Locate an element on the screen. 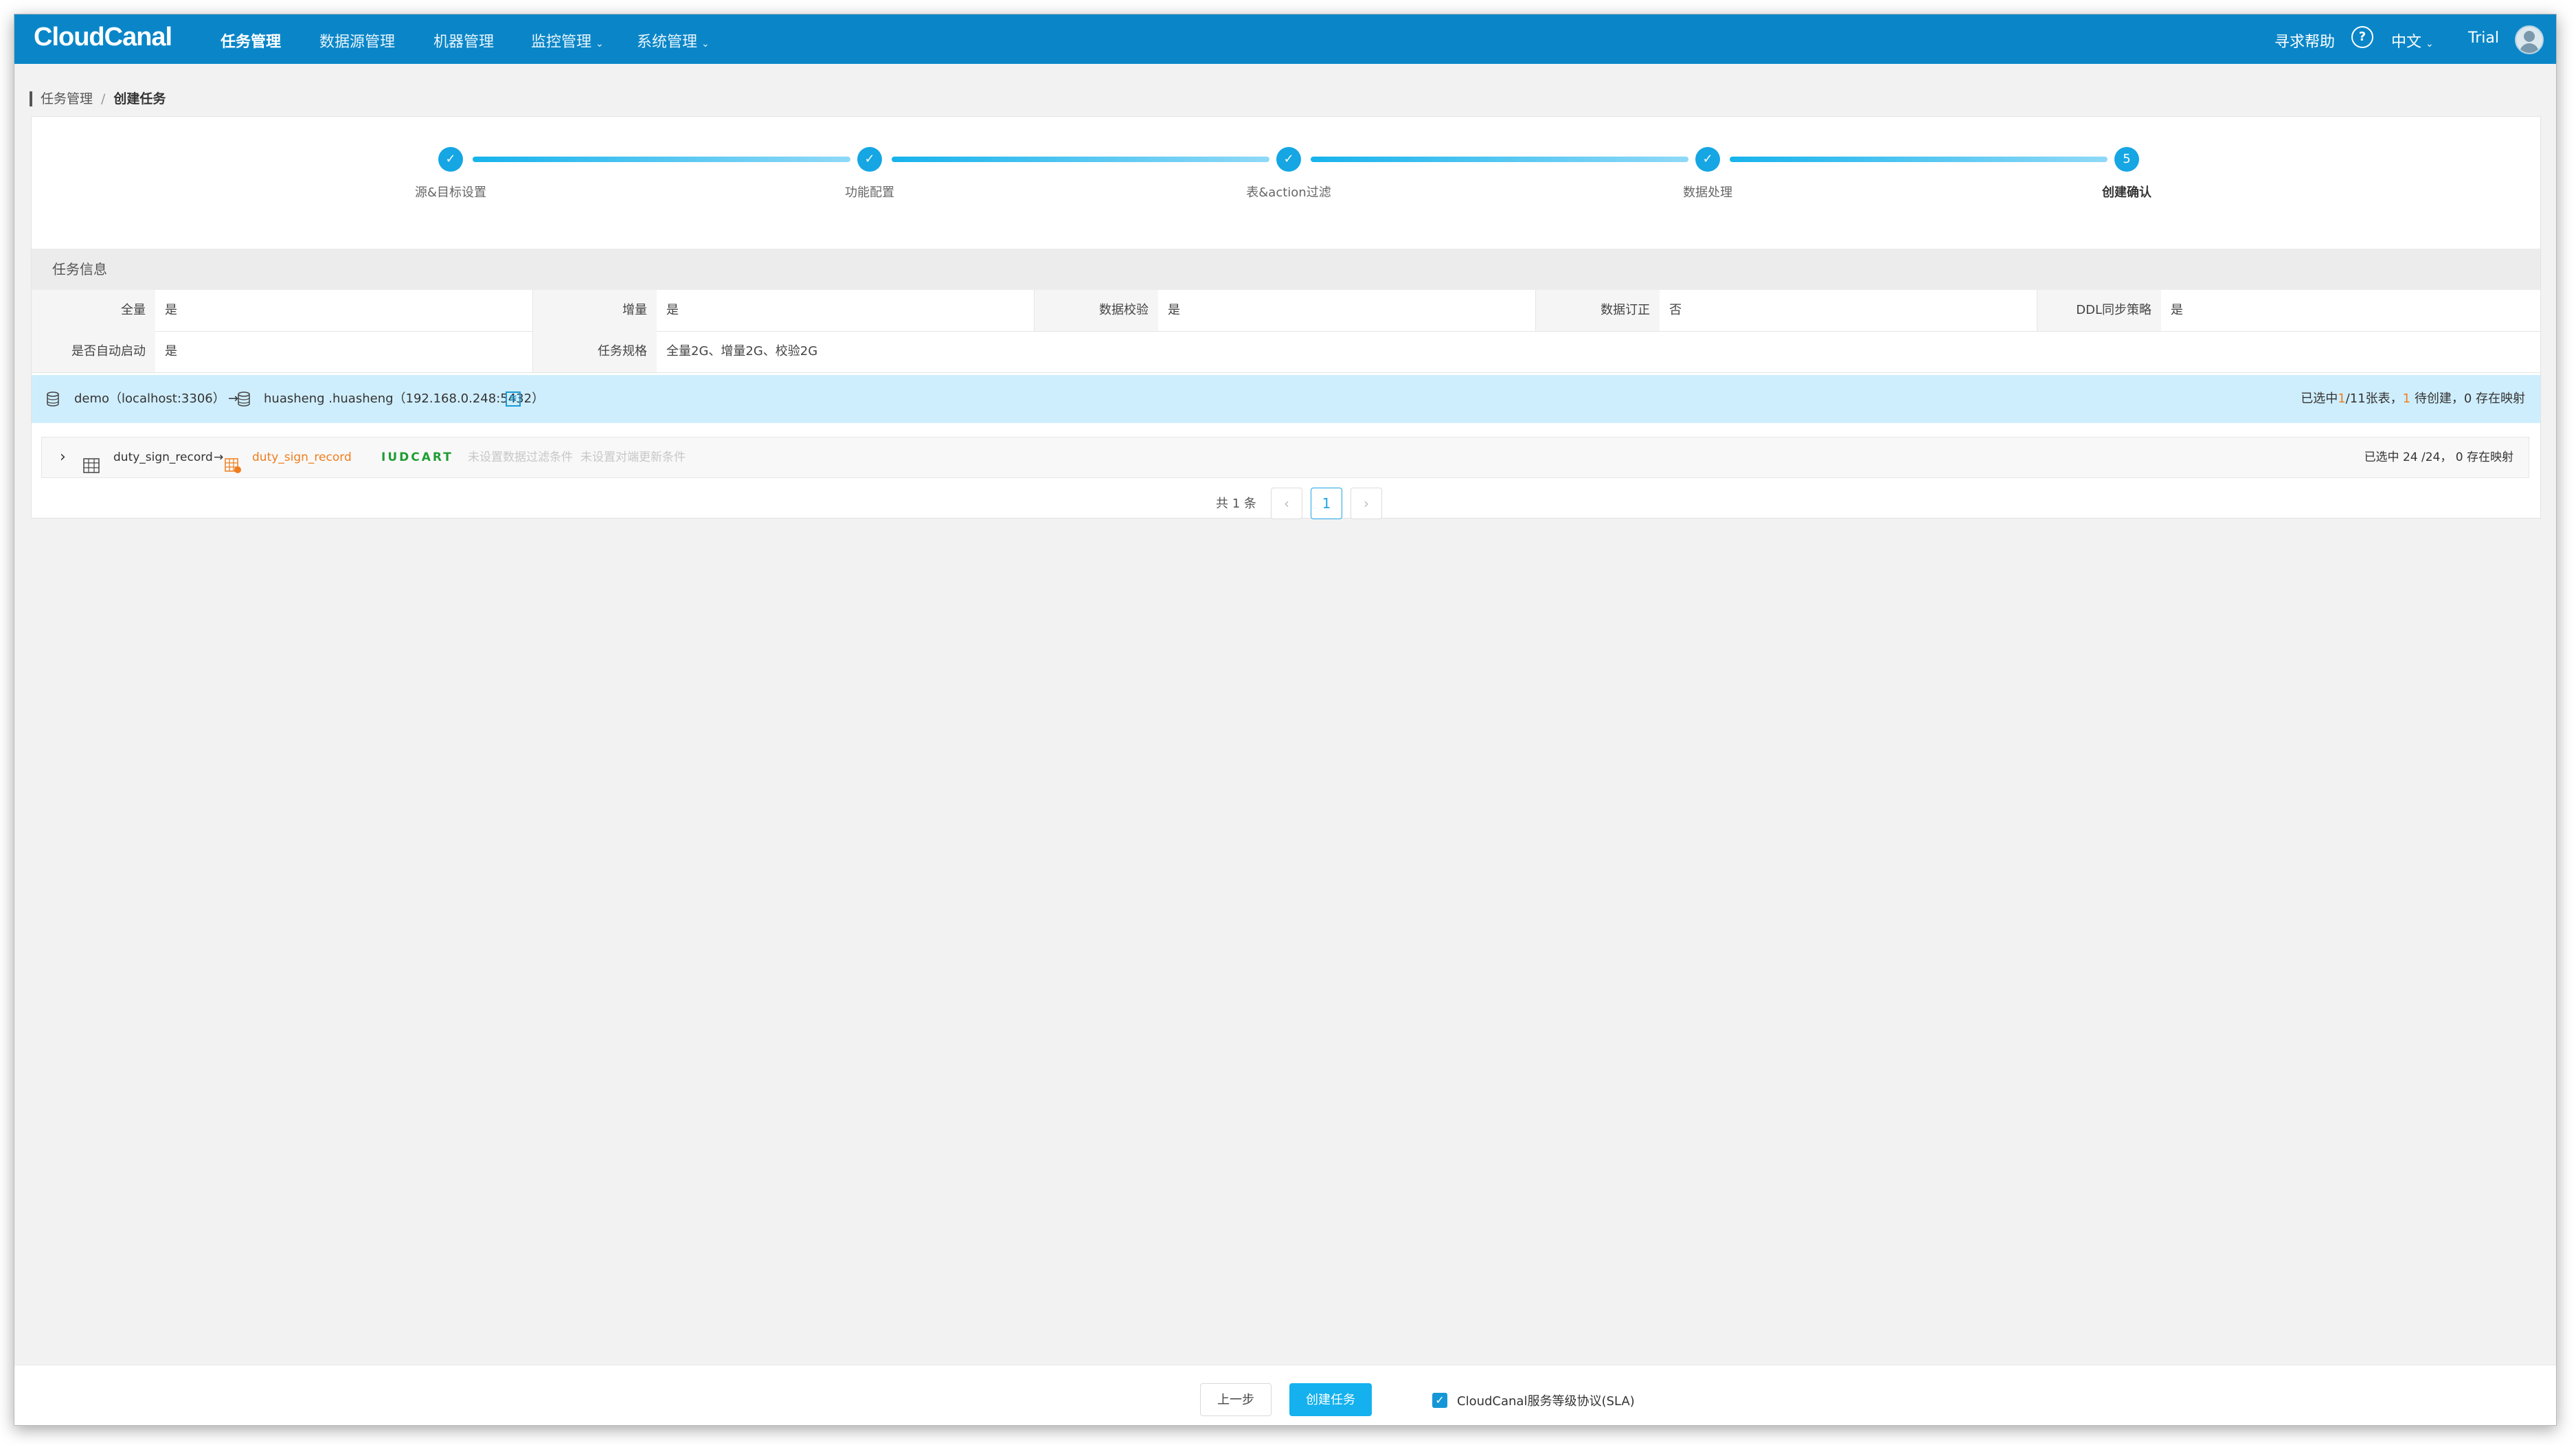 The width and height of the screenshot is (2576, 1445). data-filter-hint: 未设置数据过滤条件 is located at coordinates (520, 457).